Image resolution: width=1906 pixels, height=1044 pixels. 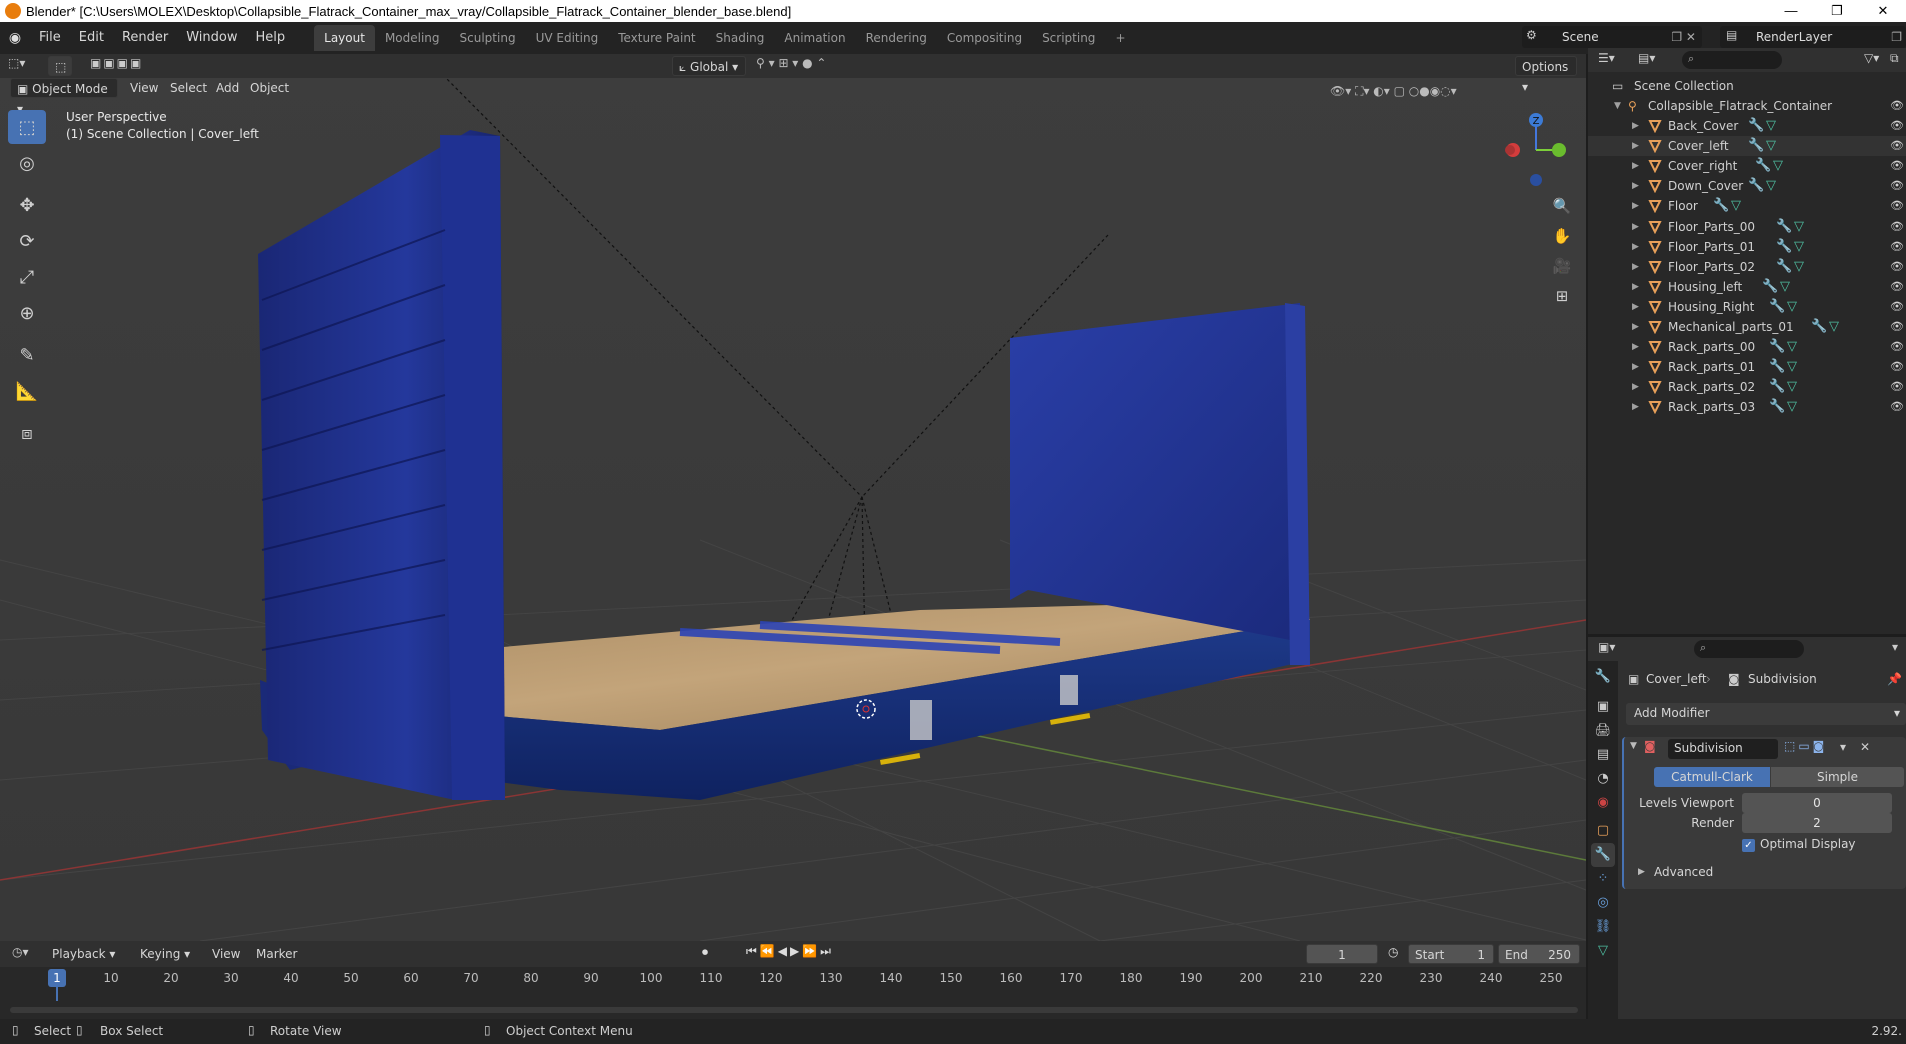 I want to click on outliner-item: ▶ Floor 🔧 ▽ 👁, so click(x=1747, y=206).